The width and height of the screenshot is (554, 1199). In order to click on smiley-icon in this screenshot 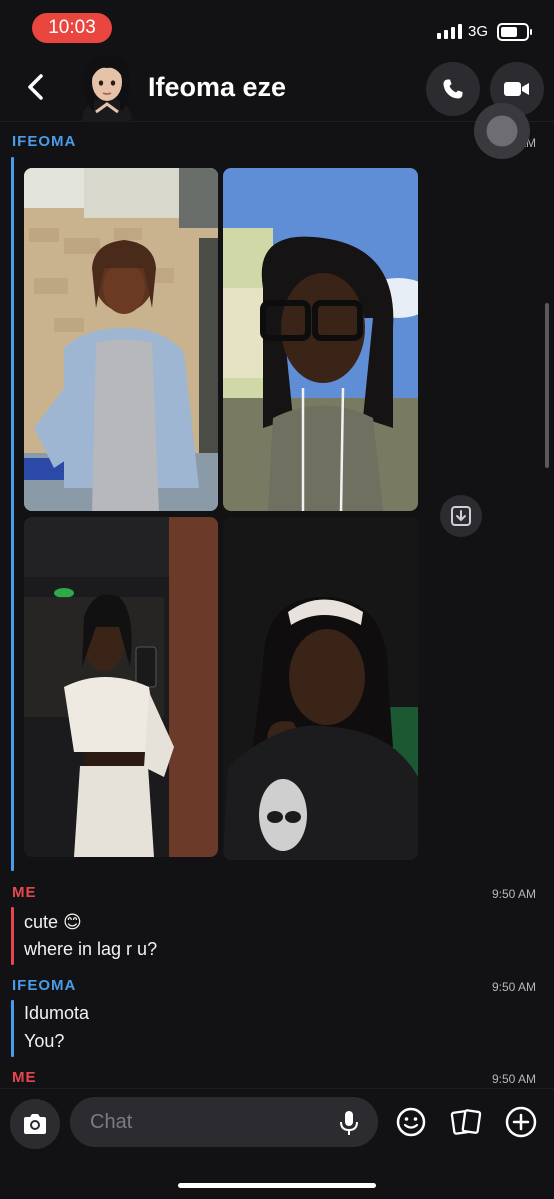, I will do `click(411, 1122)`.